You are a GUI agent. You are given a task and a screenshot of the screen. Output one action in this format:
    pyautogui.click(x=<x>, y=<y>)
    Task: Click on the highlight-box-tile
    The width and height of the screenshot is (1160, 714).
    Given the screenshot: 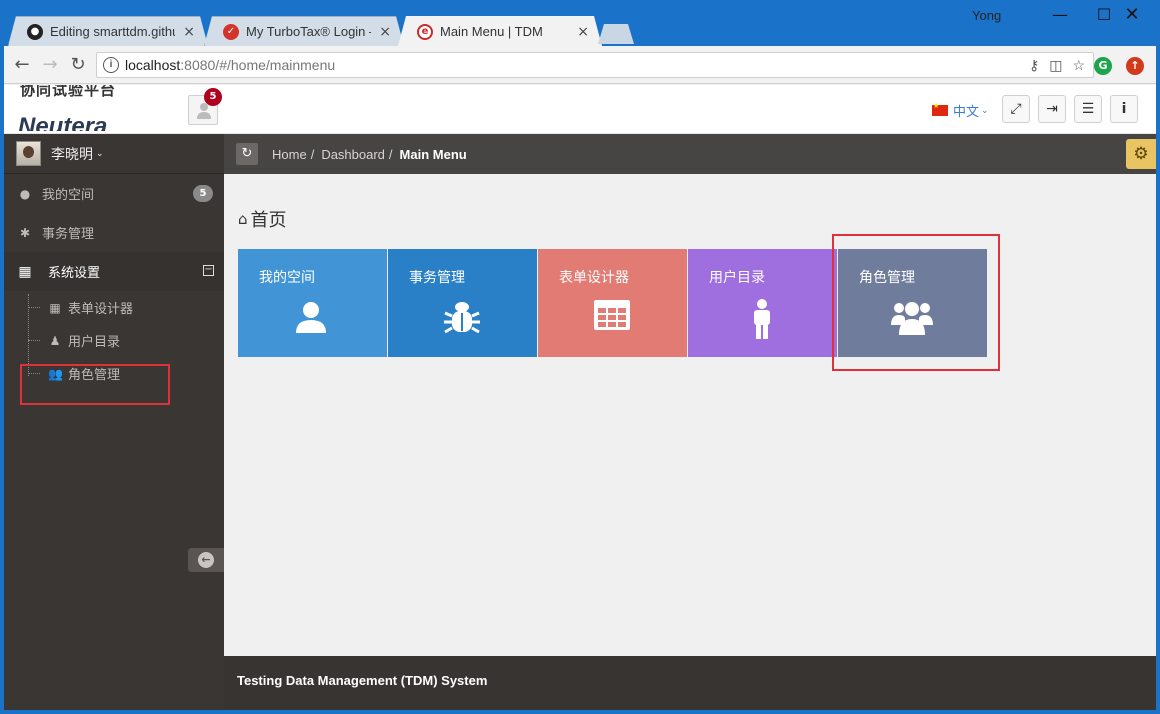 What is the action you would take?
    pyautogui.click(x=916, y=302)
    